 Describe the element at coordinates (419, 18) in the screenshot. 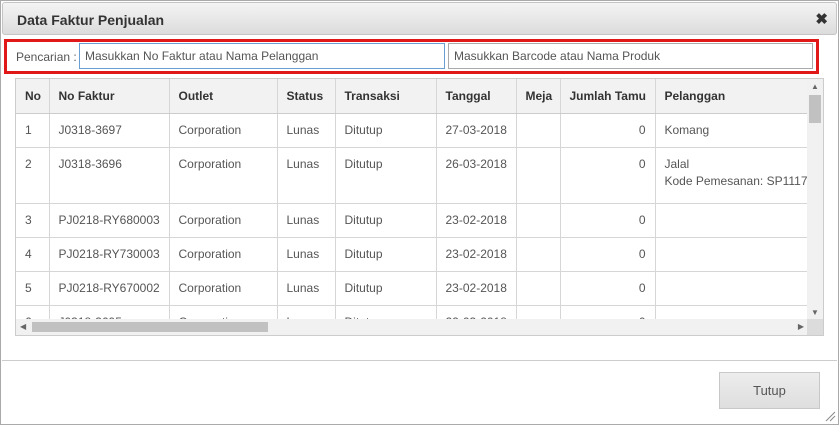

I see `dialog-titlebar: Data Faktur Penjualan ✖` at that location.